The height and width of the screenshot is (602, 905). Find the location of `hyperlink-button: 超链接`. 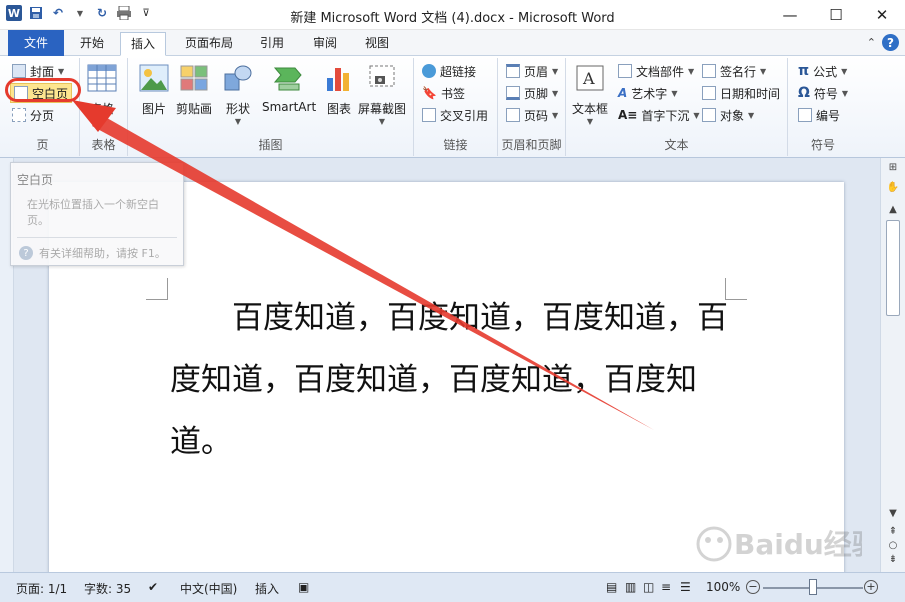

hyperlink-button: 超链接 is located at coordinates (449, 71).